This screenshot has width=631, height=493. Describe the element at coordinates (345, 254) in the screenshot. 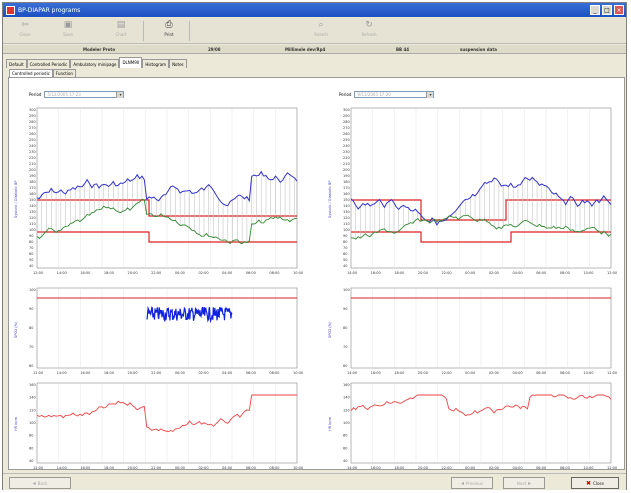

I see `bp-tick-label: 60` at that location.